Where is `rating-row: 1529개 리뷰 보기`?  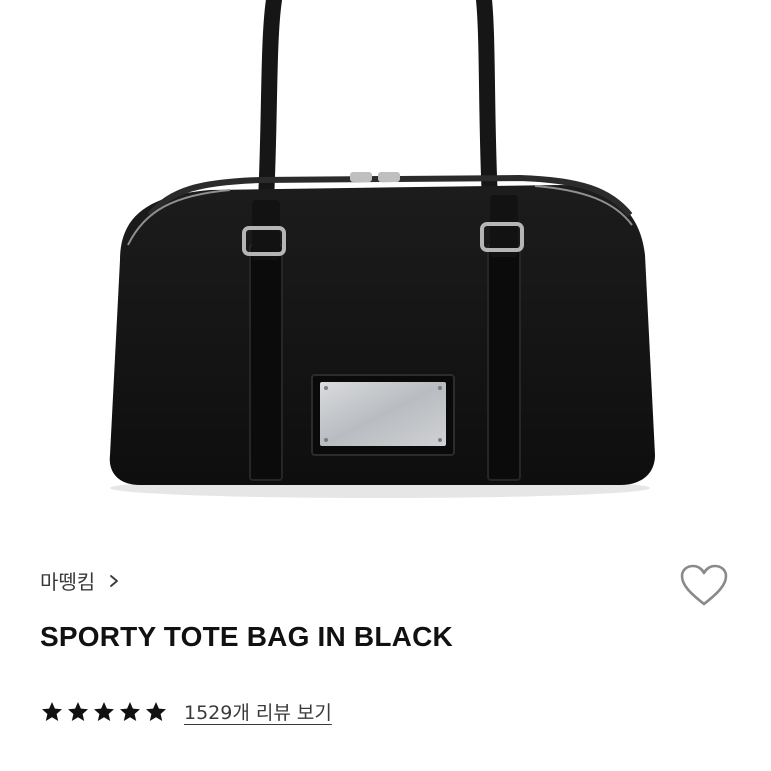
rating-row: 1529개 리뷰 보기 is located at coordinates (186, 711).